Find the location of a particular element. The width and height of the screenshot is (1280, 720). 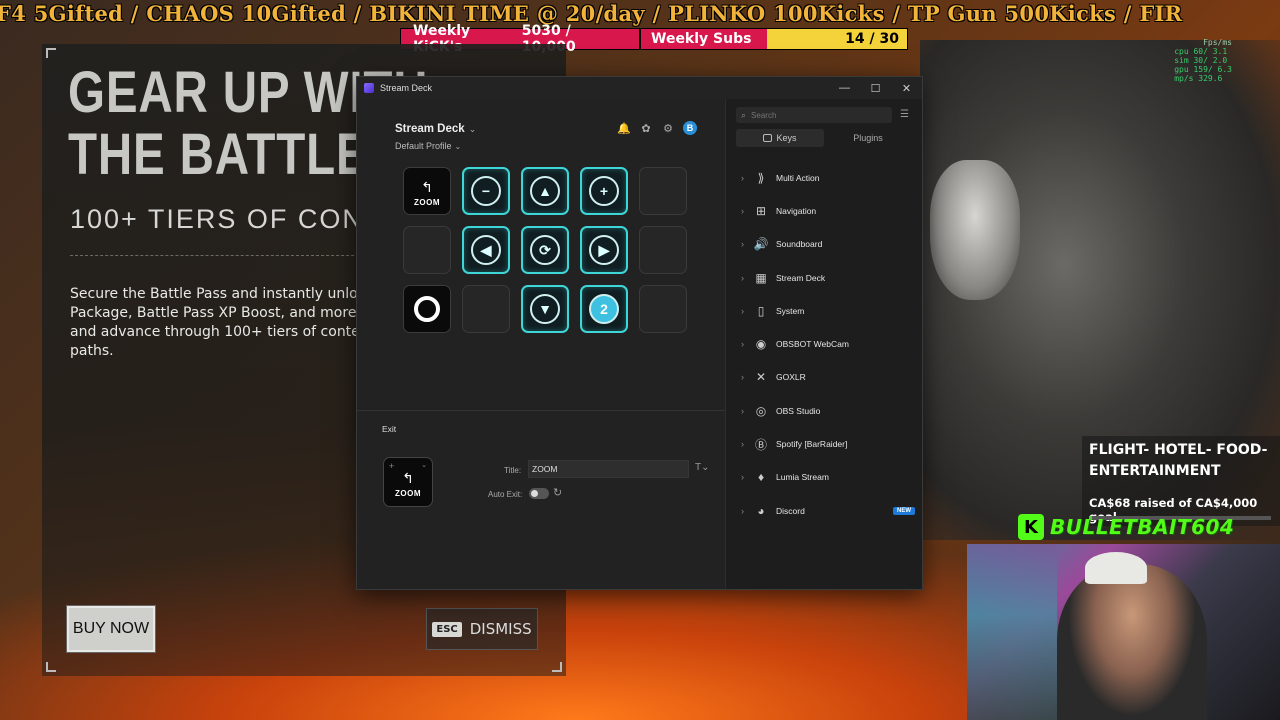

battle-pass-subtitle: 100+ TIERS OF CONT is located at coordinates (226, 219).